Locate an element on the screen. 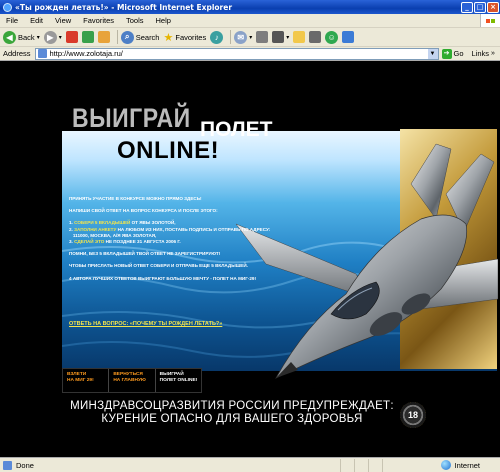 The width and height of the screenshot is (500, 472). nav-label: ВЫИГРАЙ is located at coordinates (171, 374).